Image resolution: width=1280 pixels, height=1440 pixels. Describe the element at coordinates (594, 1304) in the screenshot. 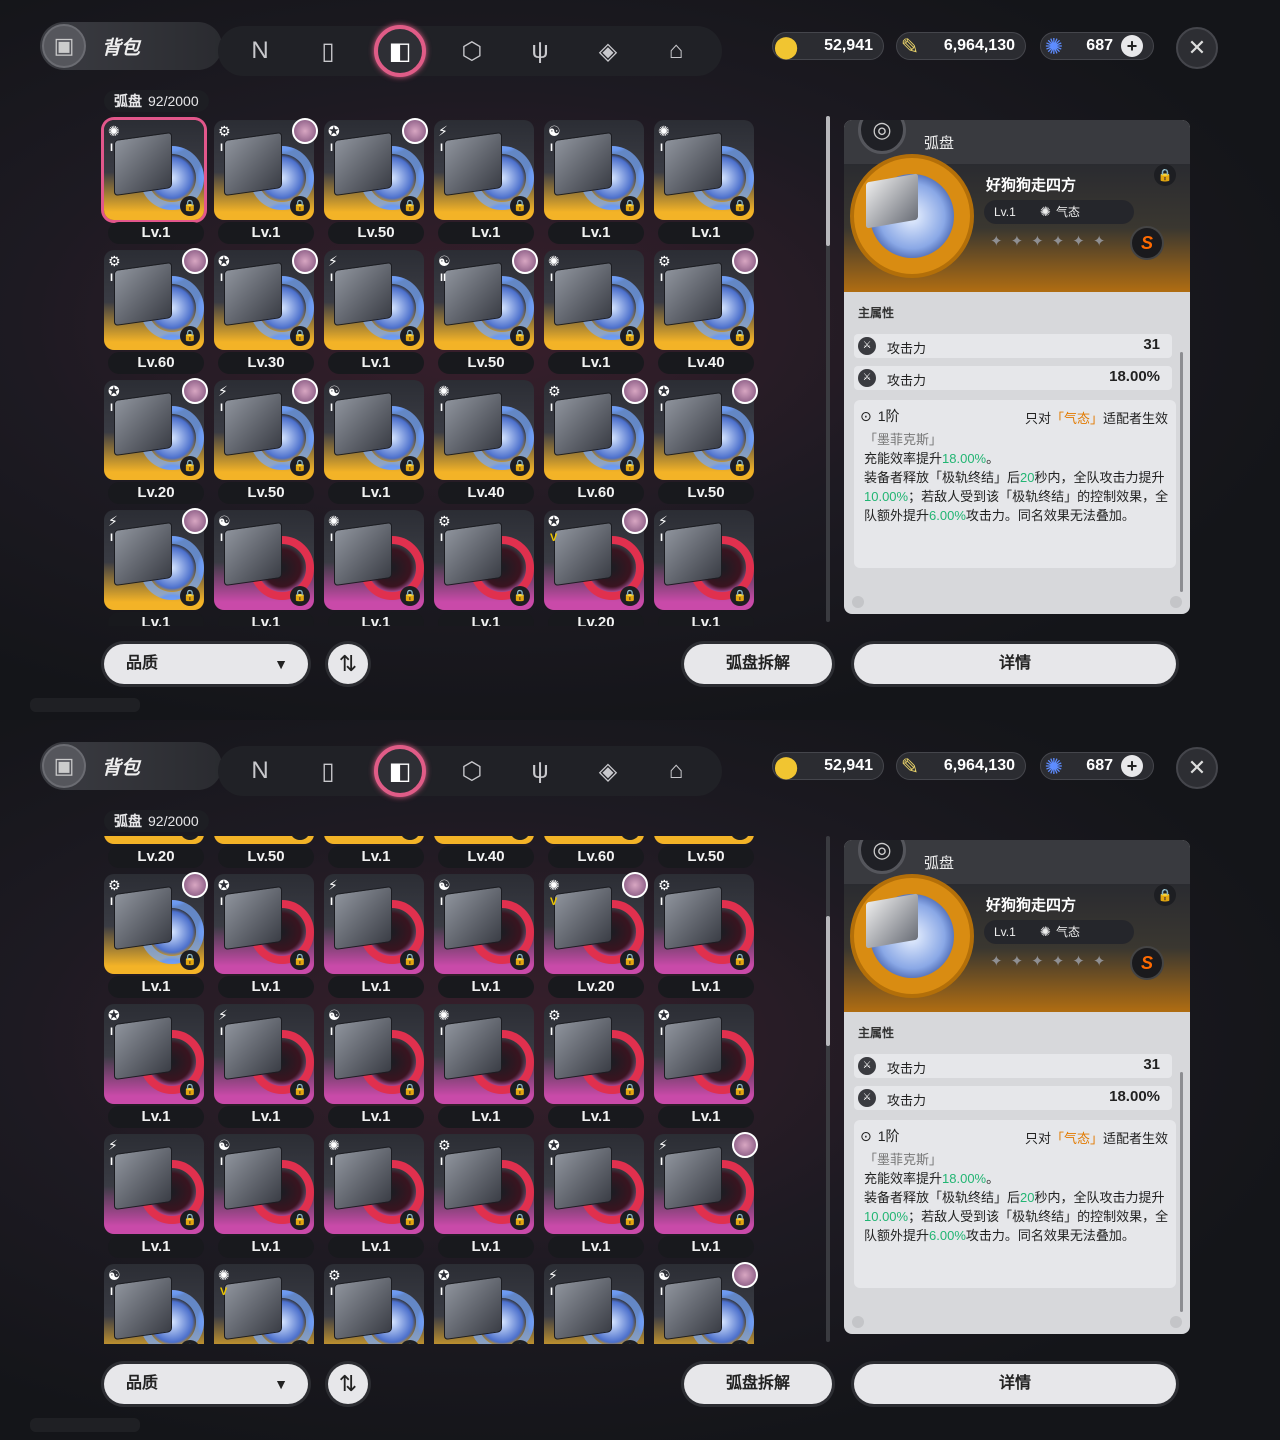

I see `disc-slot: ⚡🔒I` at that location.